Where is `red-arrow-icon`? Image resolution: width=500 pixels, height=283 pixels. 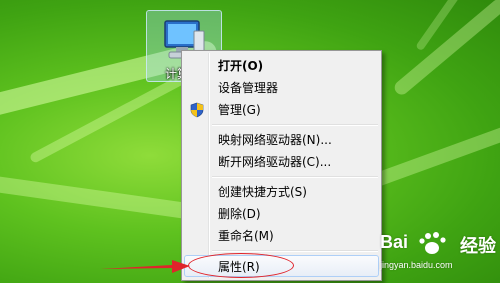
red-arrow-icon is located at coordinates (145, 266).